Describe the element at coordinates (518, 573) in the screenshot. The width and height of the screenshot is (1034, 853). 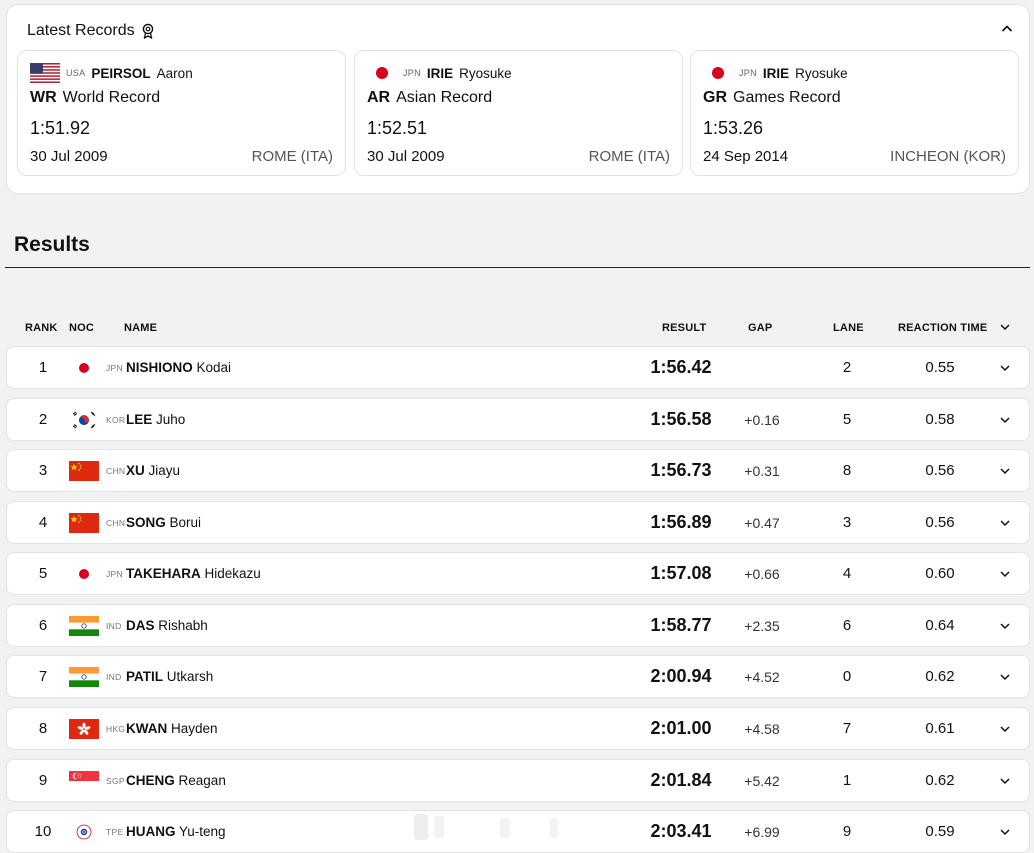
I see `table-row: 5 JPN TAKEHARA Hidekazu 1:57.08 +0.66 4 0.60` at that location.